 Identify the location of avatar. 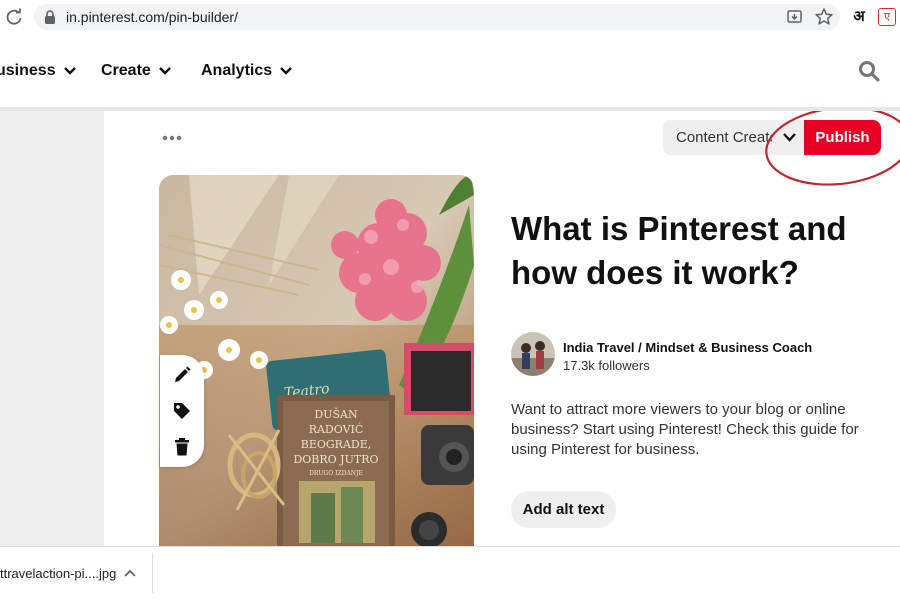
(533, 354).